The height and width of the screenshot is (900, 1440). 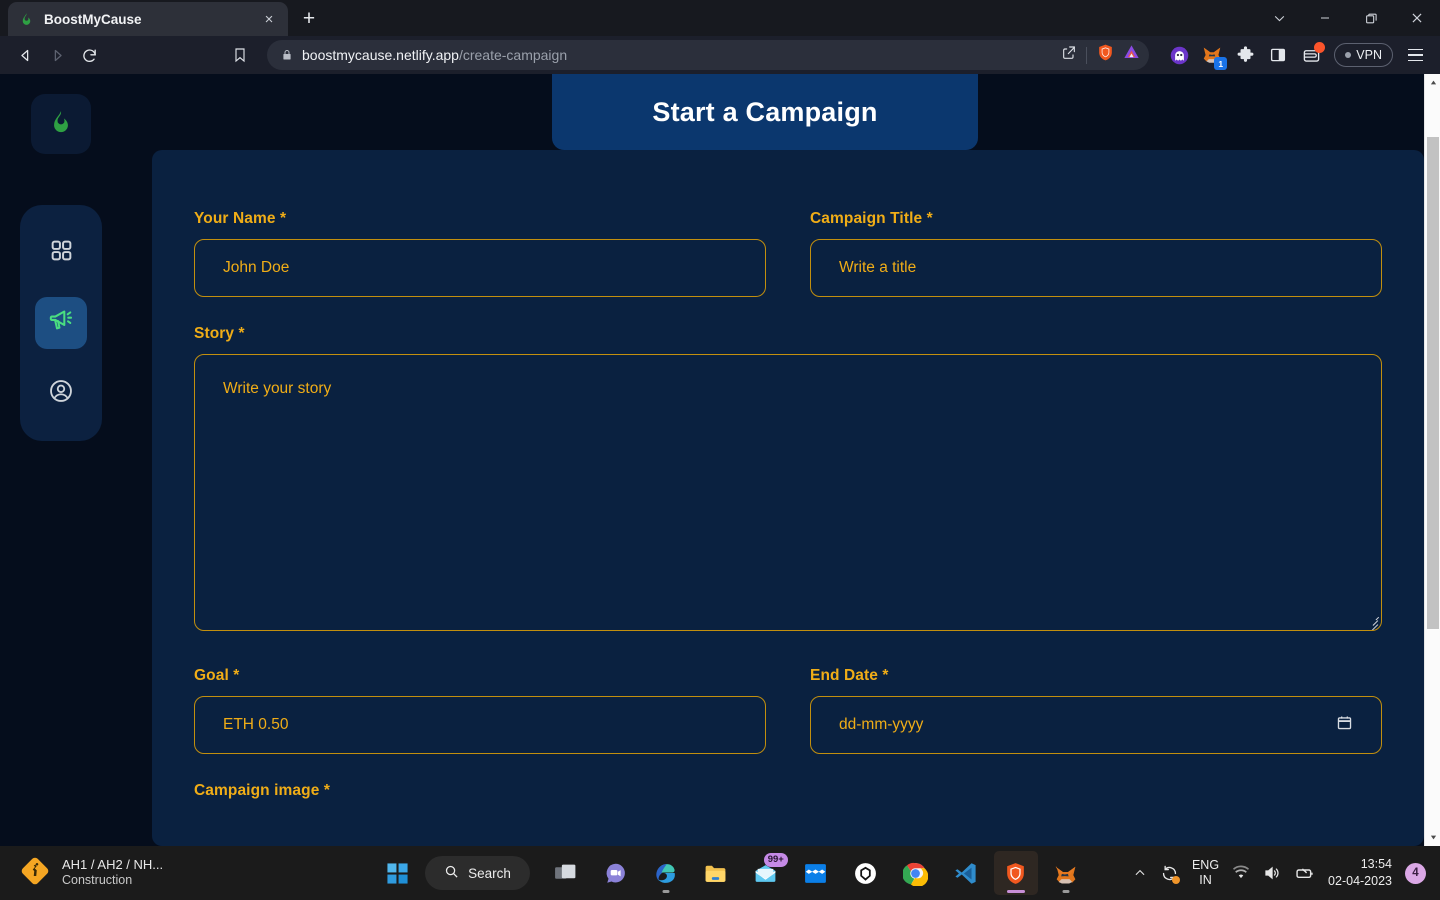 I want to click on ghost-extension-icon, so click(x=1179, y=55).